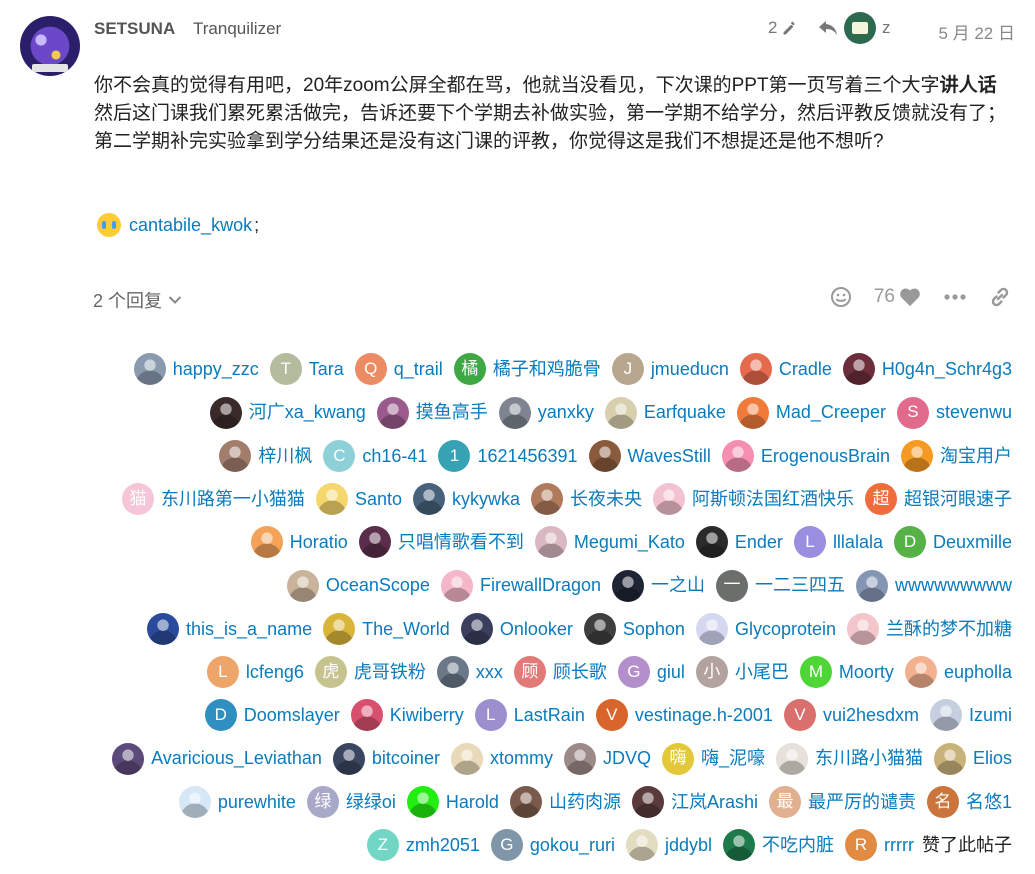 Image resolution: width=1035 pixels, height=874 pixels. I want to click on reaction-smiley-icon, so click(841, 297).